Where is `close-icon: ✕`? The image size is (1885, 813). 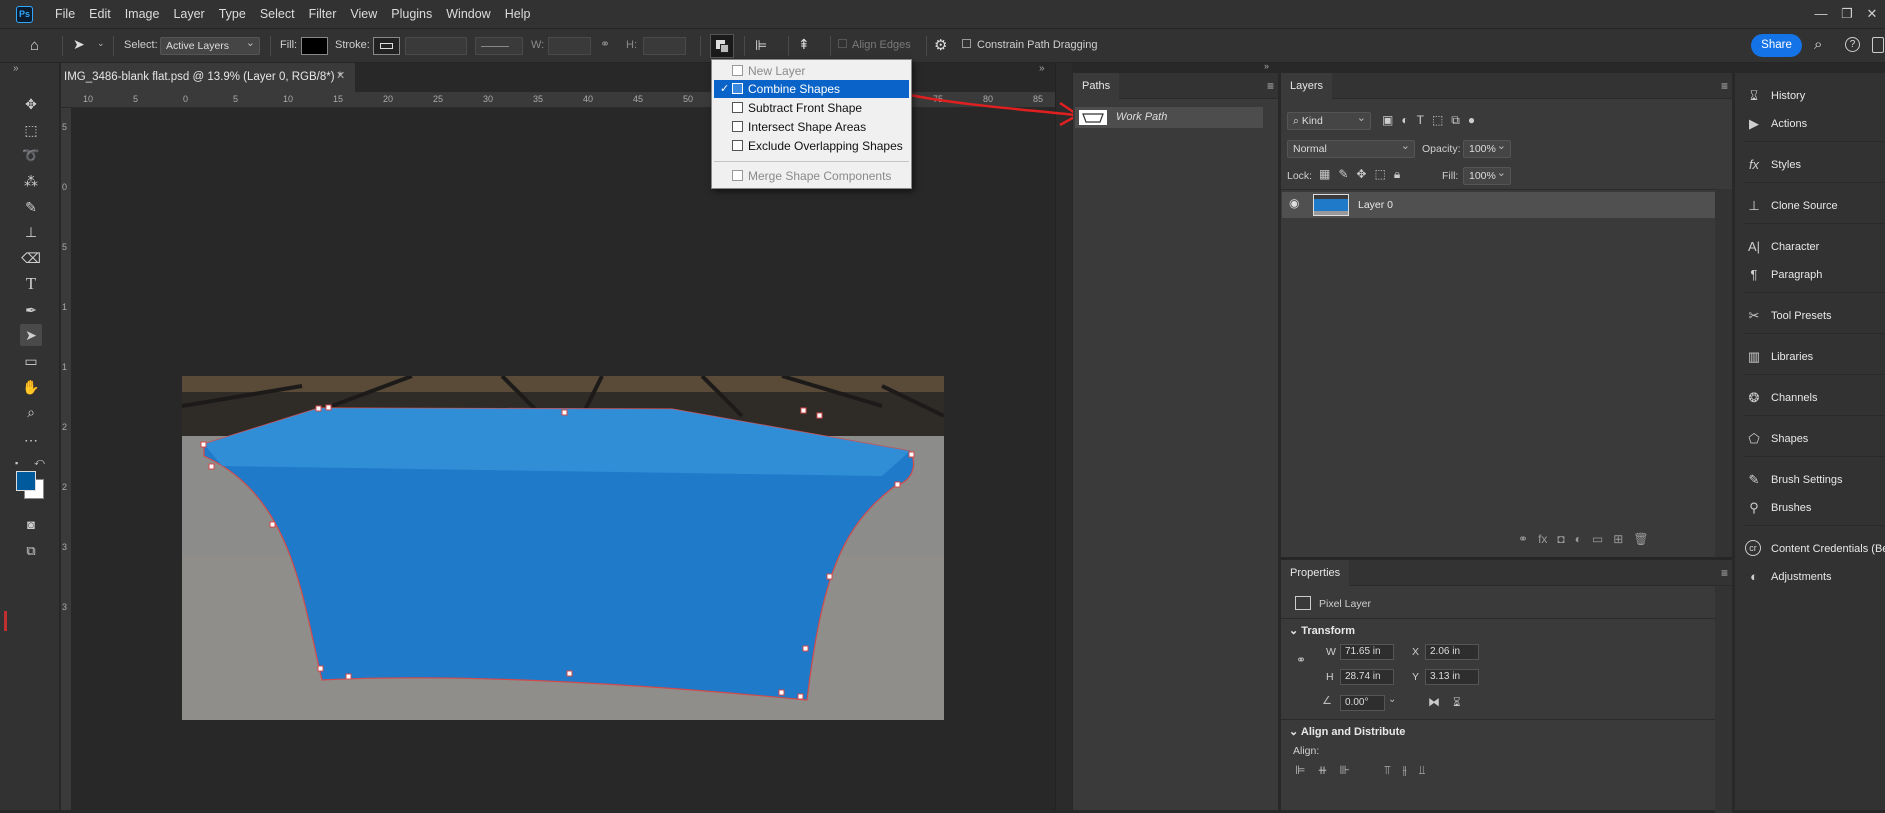
close-icon: ✕ is located at coordinates (1872, 14).